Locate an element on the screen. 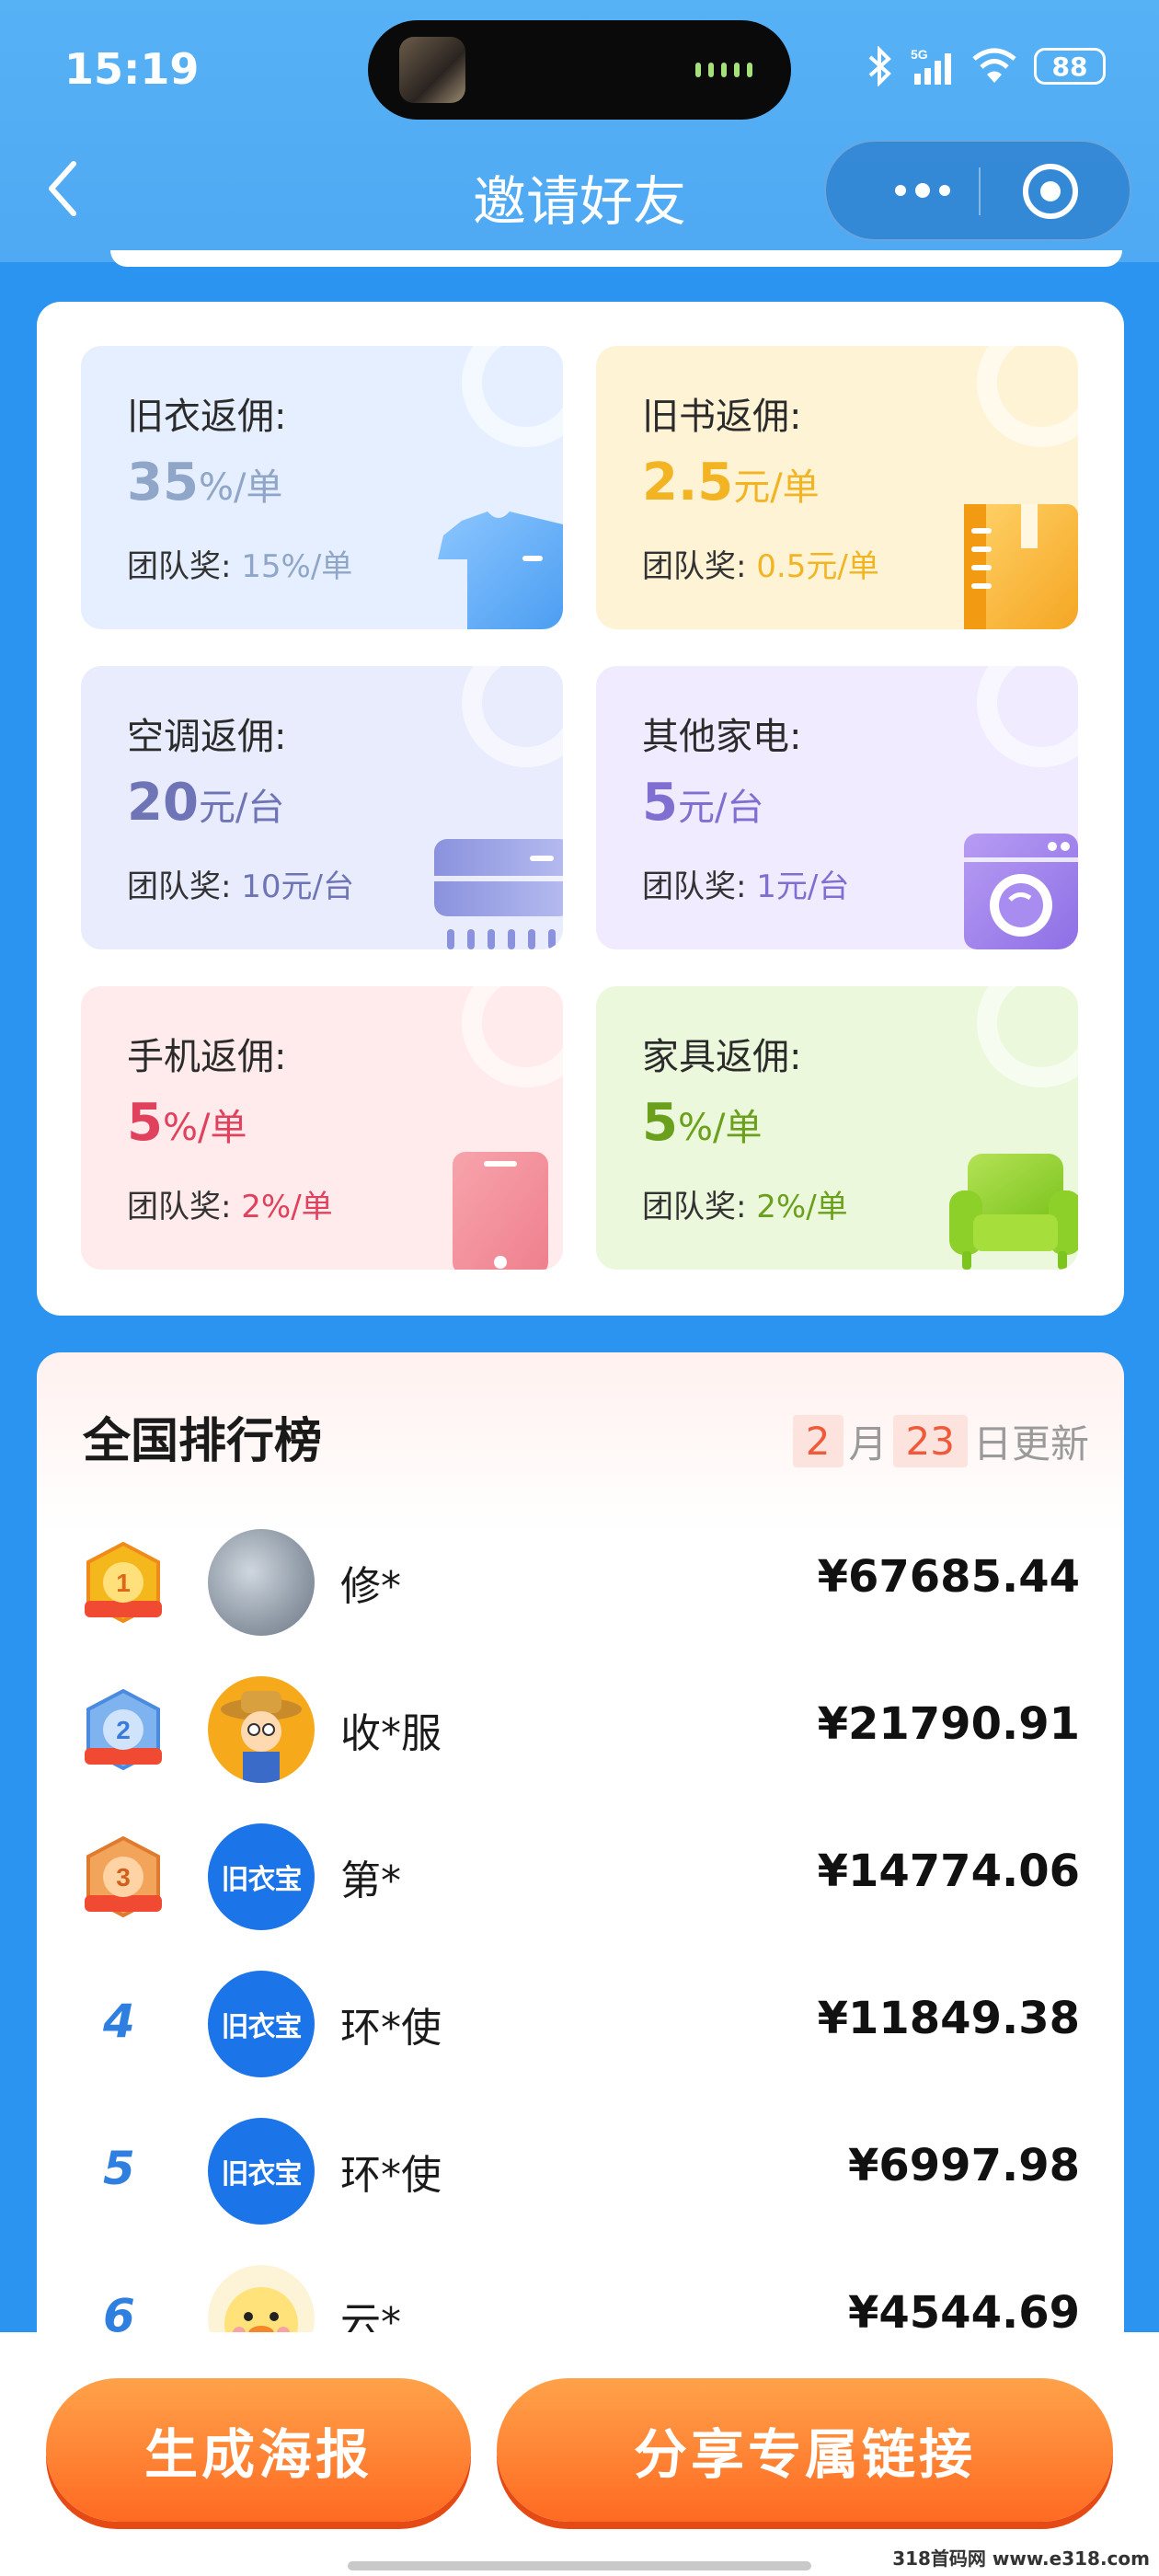 The width and height of the screenshot is (1159, 2576). tile-rate: 2.5元/单 is located at coordinates (731, 482).